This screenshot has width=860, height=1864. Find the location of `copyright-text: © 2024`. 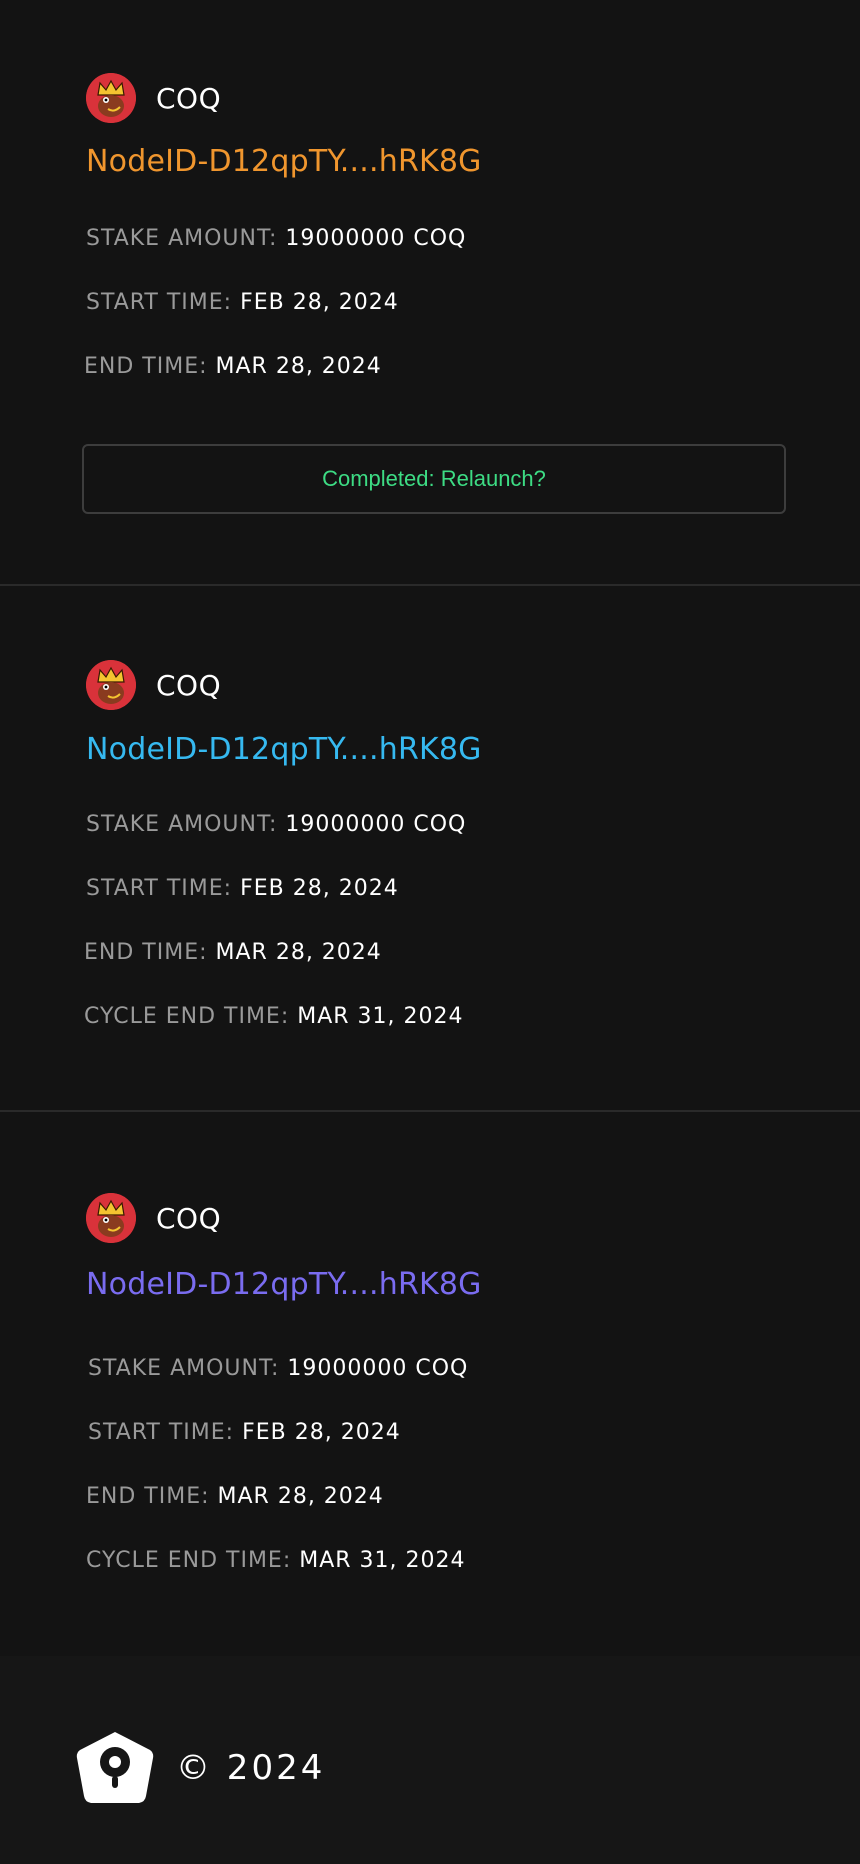

copyright-text: © 2024 is located at coordinates (251, 1768).